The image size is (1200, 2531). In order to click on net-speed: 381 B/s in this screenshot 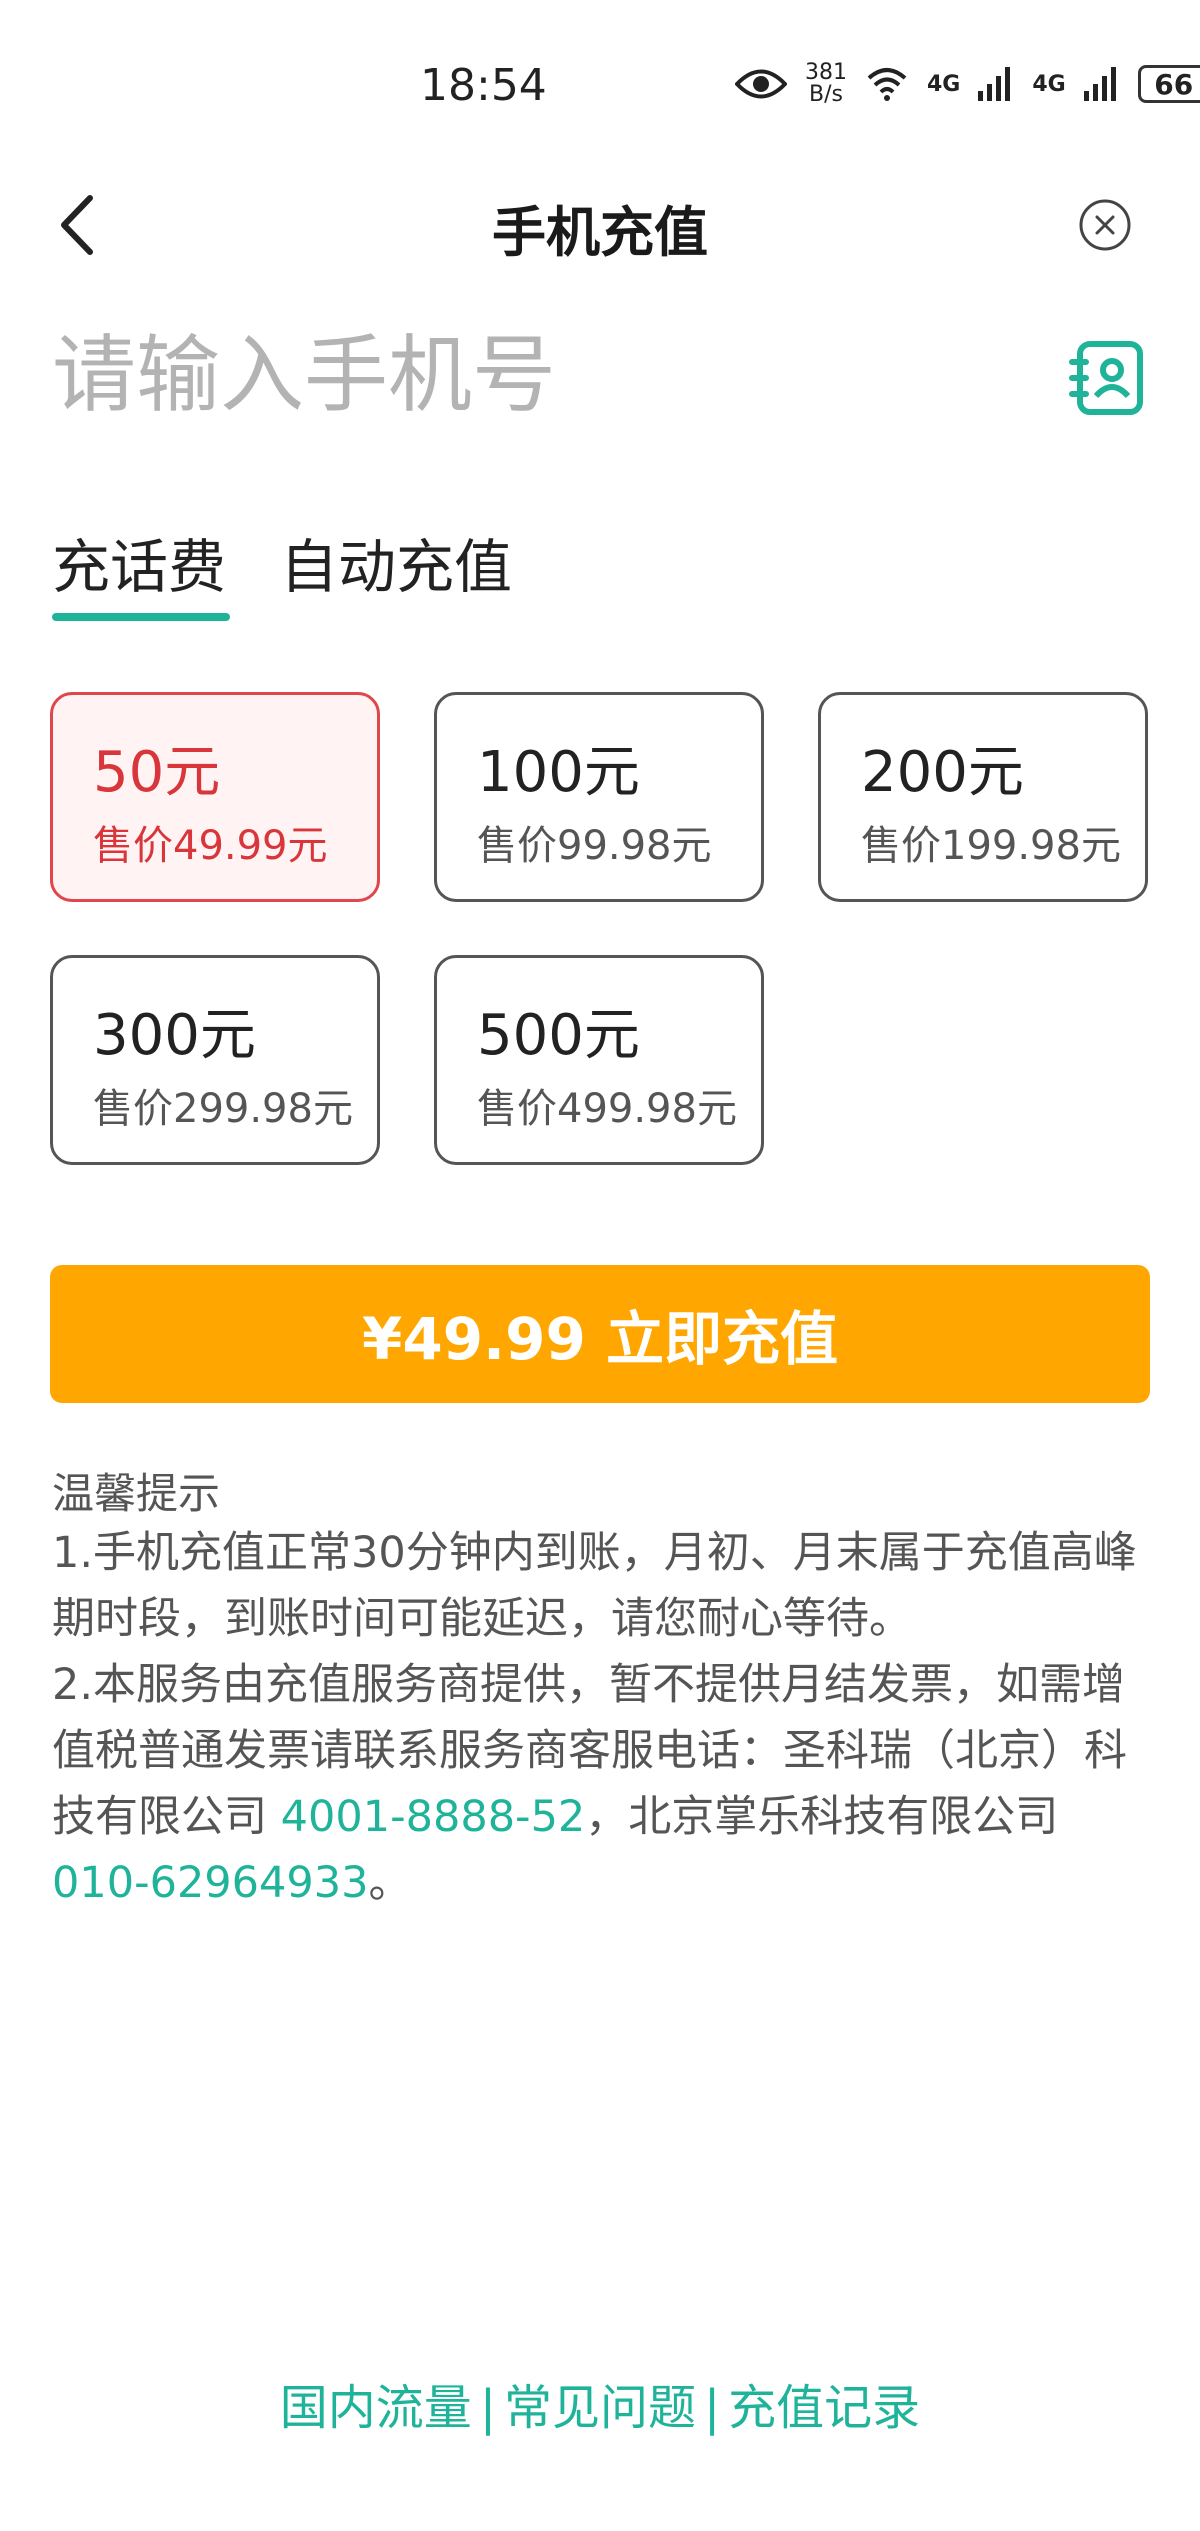, I will do `click(826, 84)`.